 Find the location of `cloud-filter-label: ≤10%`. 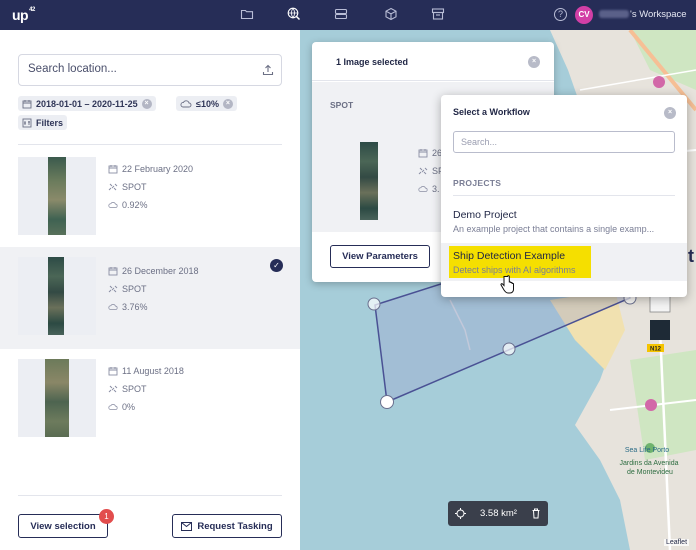

cloud-filter-label: ≤10% is located at coordinates (207, 103).